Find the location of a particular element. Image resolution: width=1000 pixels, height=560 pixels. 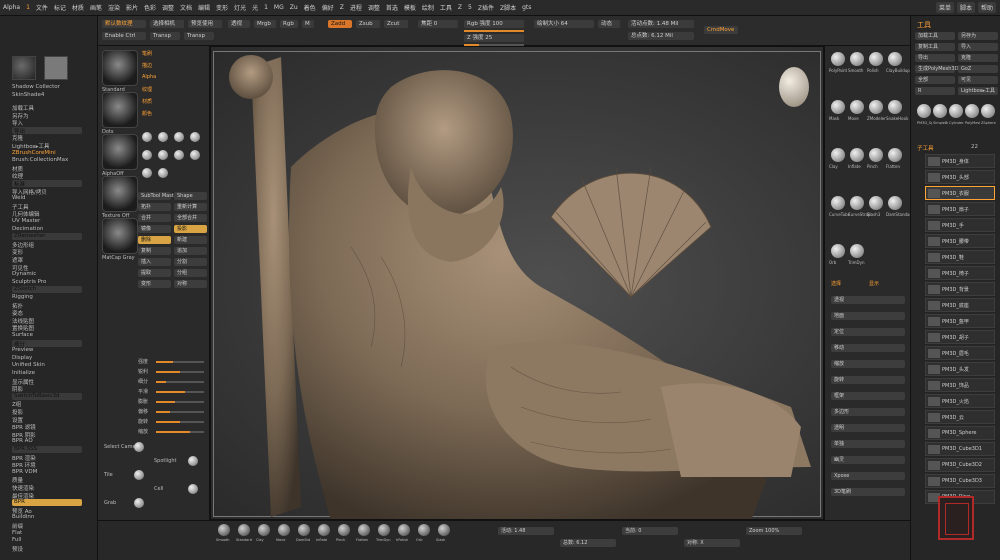

subtool-row: PM3D_Sphere is located at coordinates (960, 433).